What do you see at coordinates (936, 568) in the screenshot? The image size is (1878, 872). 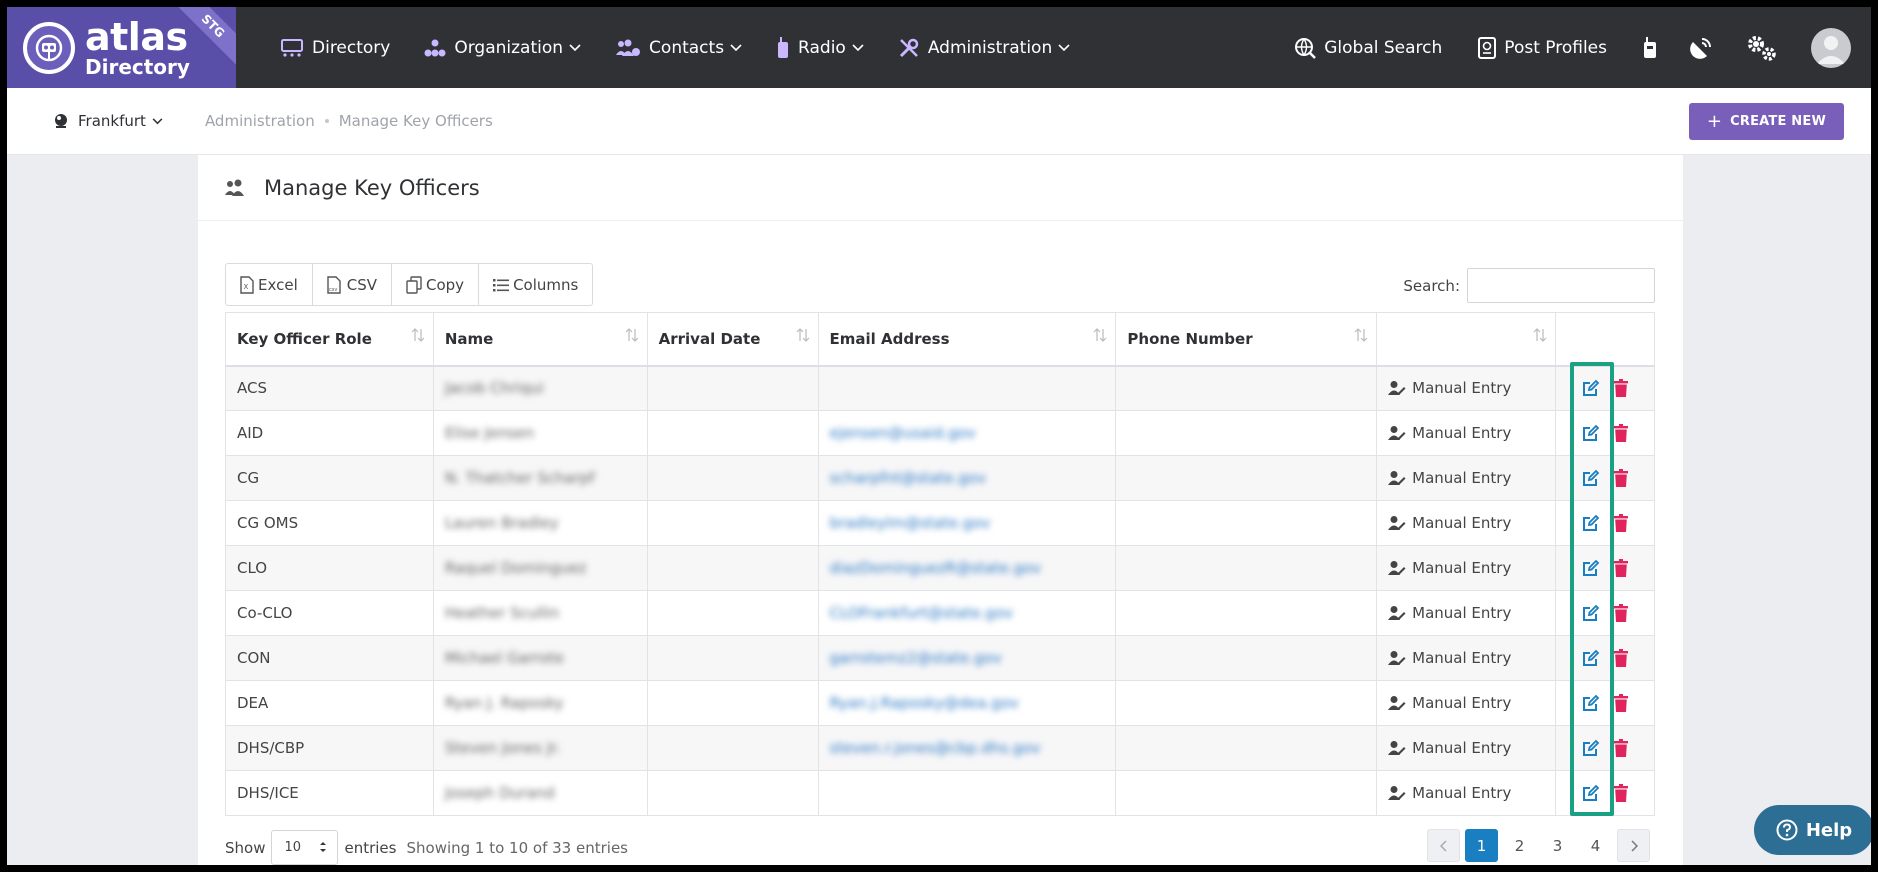 I see `email-link: diazDominguezR@state.gov` at bounding box center [936, 568].